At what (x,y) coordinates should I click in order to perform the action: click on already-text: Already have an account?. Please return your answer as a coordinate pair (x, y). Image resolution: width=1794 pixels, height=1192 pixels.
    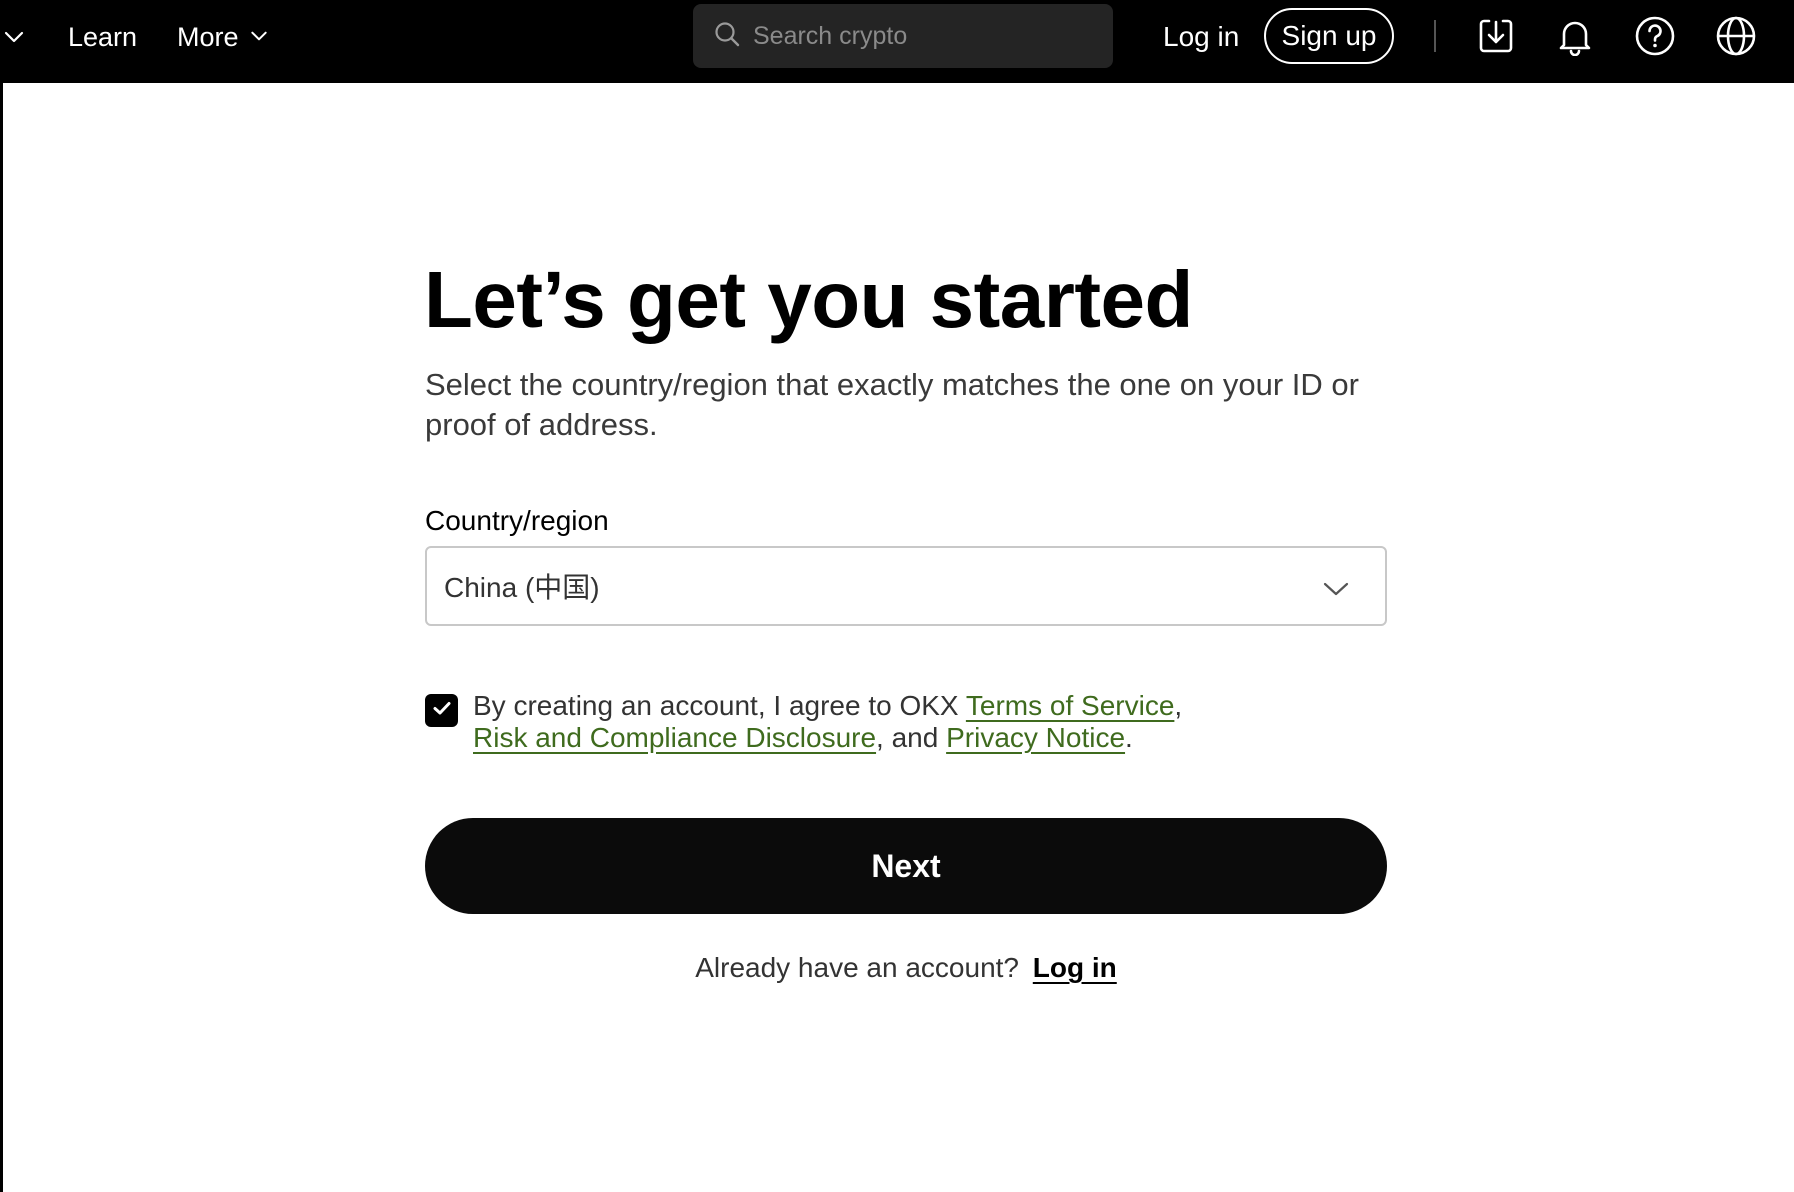
    Looking at the image, I should click on (857, 967).